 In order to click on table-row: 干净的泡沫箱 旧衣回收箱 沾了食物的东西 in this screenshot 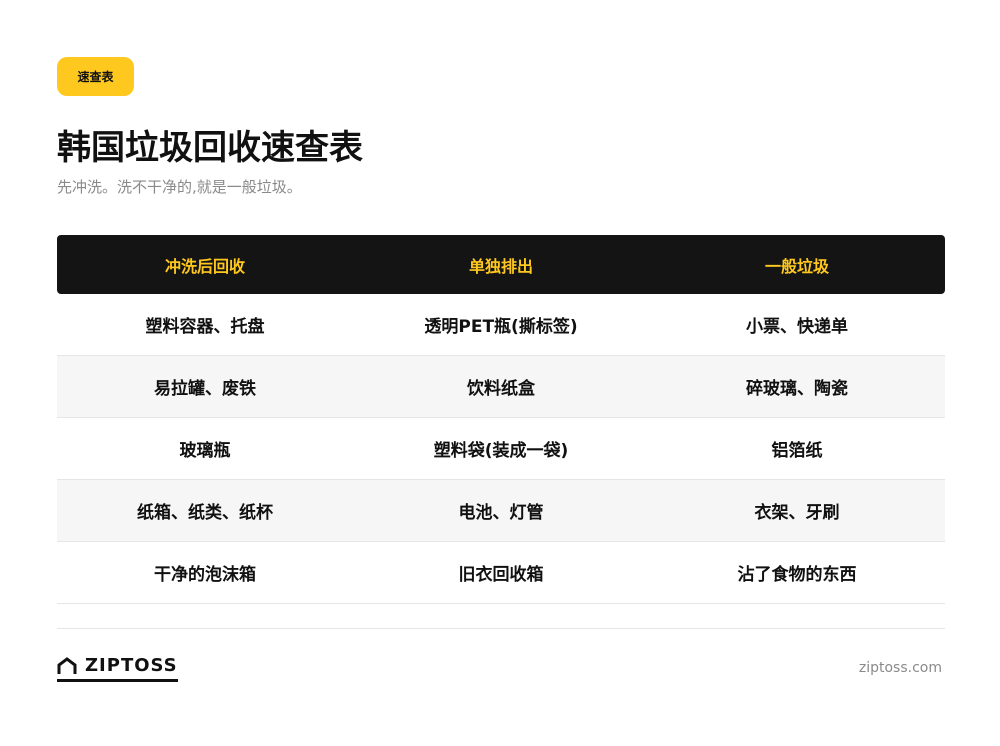, I will do `click(501, 573)`.